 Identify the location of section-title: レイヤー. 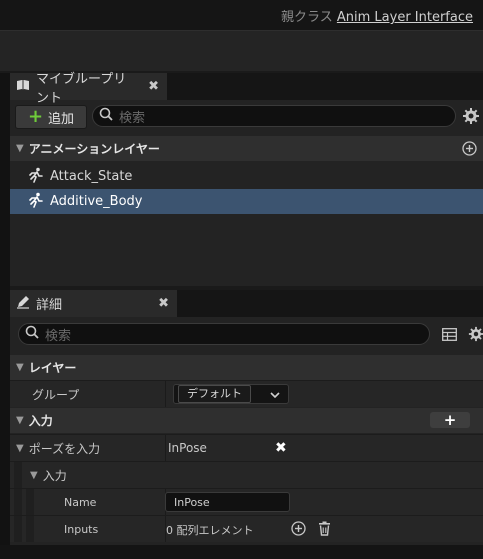
(52, 368).